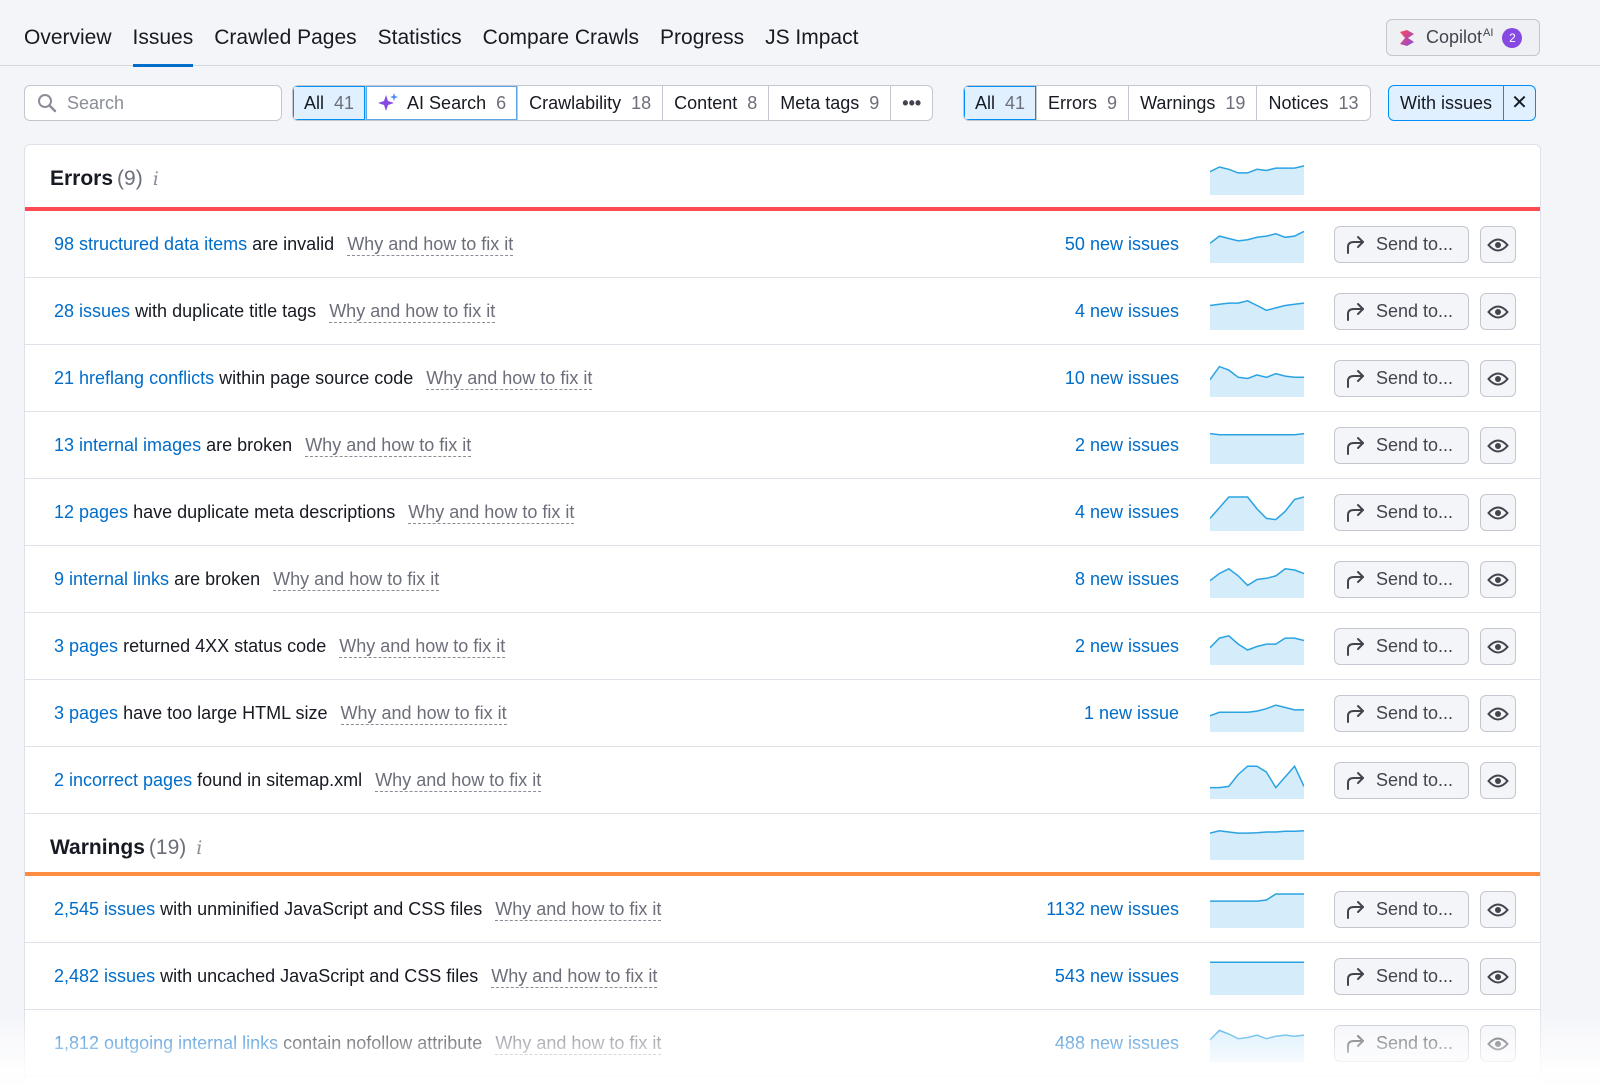  I want to click on filter-warnings: Warnings 19, so click(1193, 103).